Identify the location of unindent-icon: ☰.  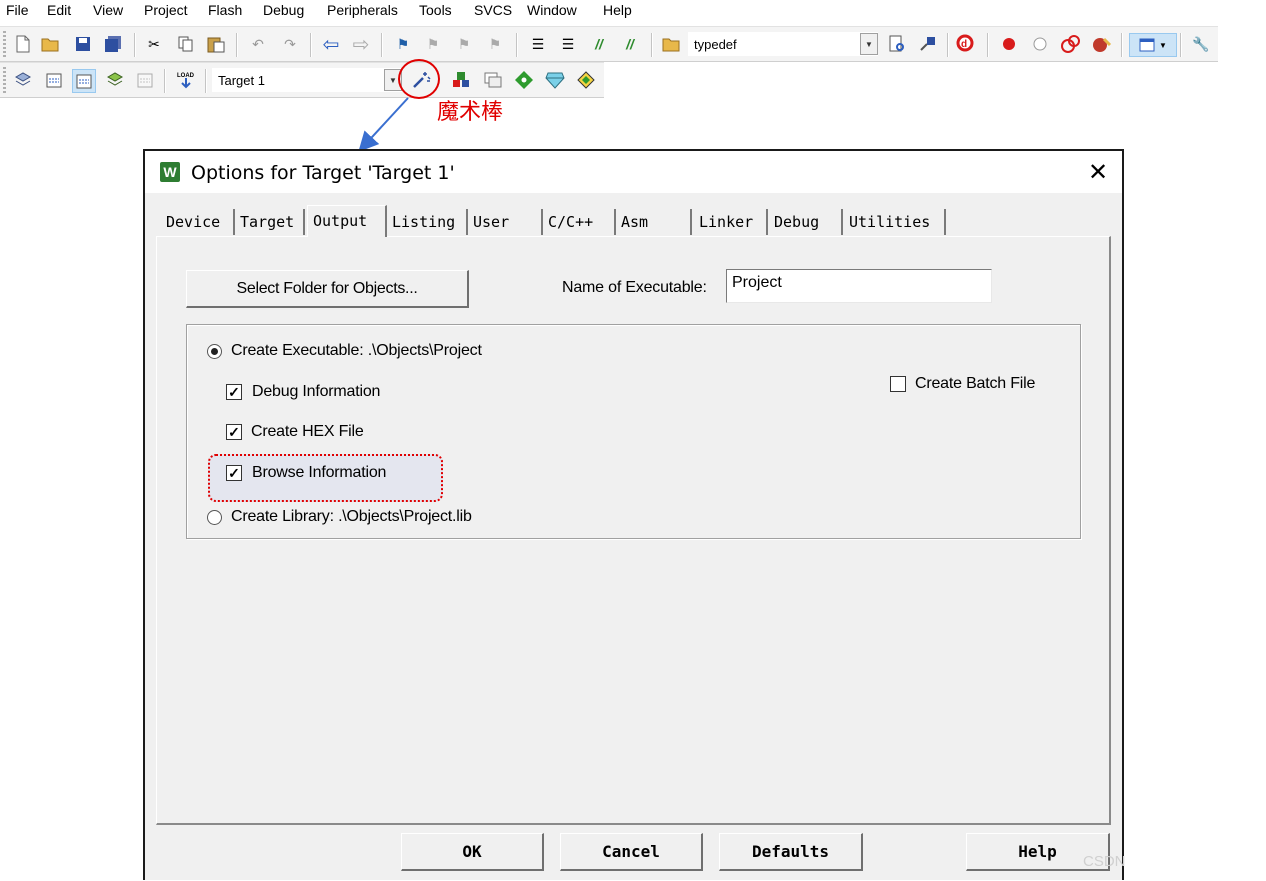
(568, 44).